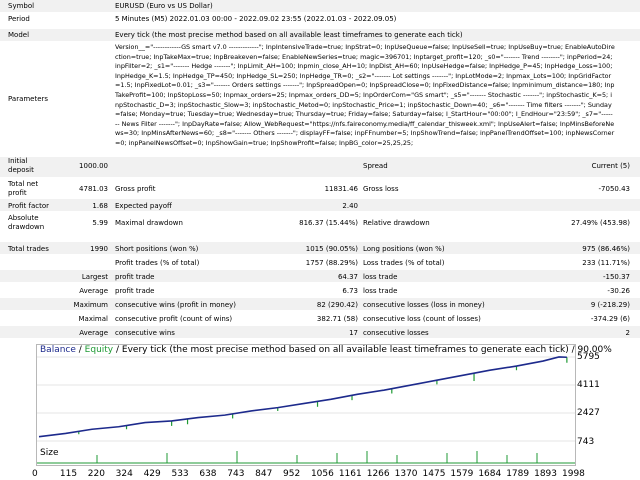 Image resolution: width=640 pixels, height=480 pixels. What do you see at coordinates (337, 319) in the screenshot?
I see `maximal-consecutive-profit-value: 382.71 (58)` at bounding box center [337, 319].